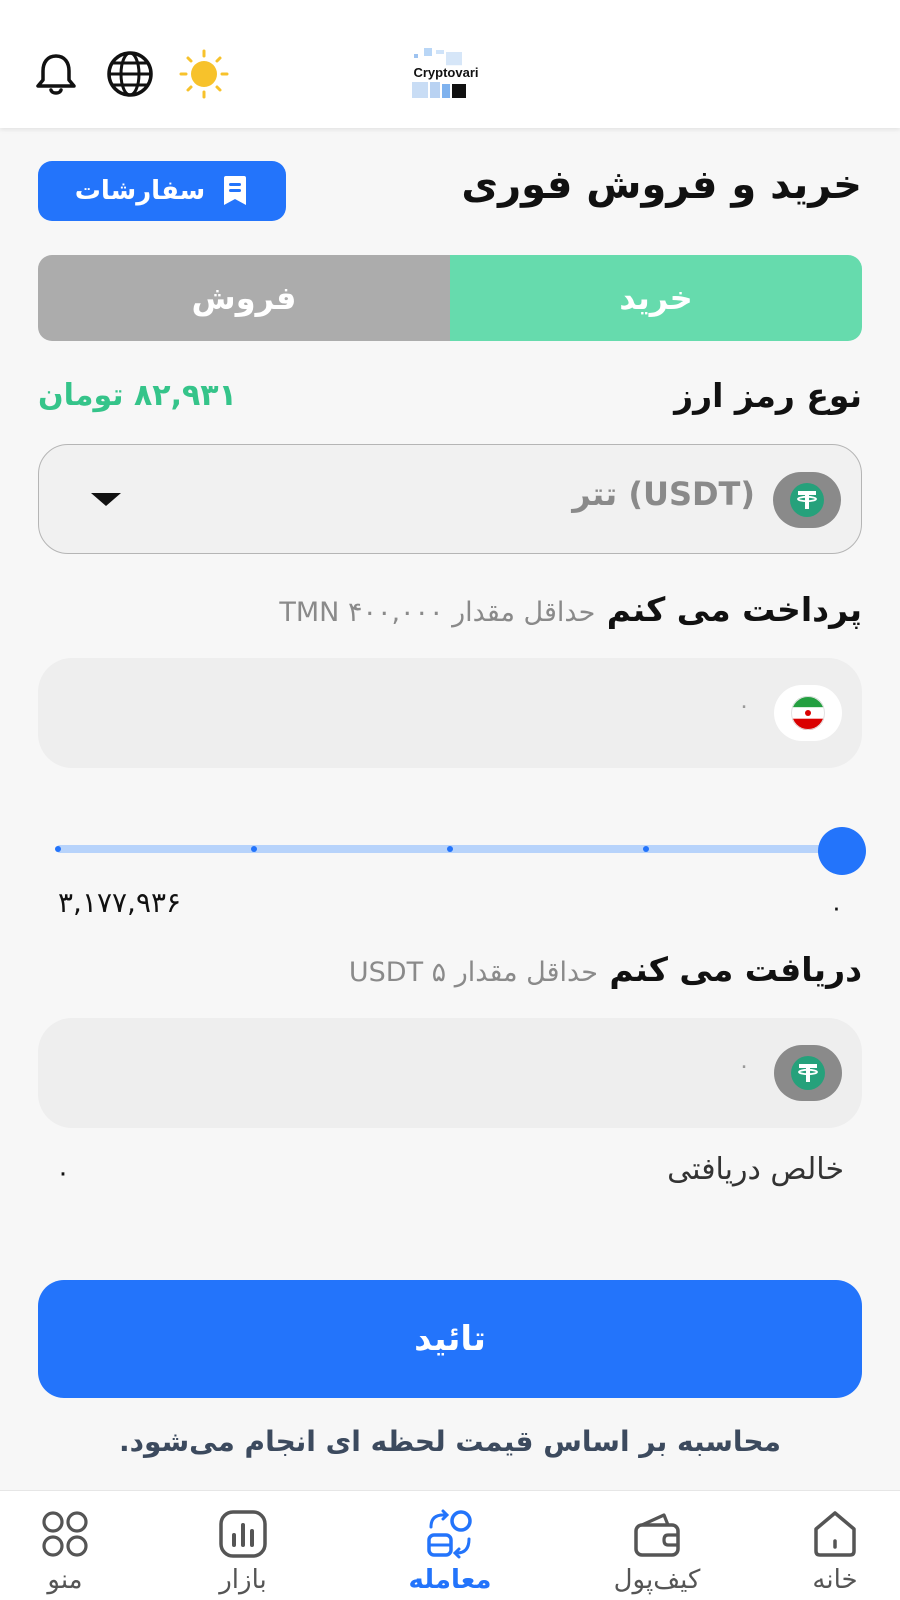 Image resolution: width=900 pixels, height=1600 pixels. Describe the element at coordinates (656, 298) in the screenshot. I see `tab-buy: خرید` at that location.